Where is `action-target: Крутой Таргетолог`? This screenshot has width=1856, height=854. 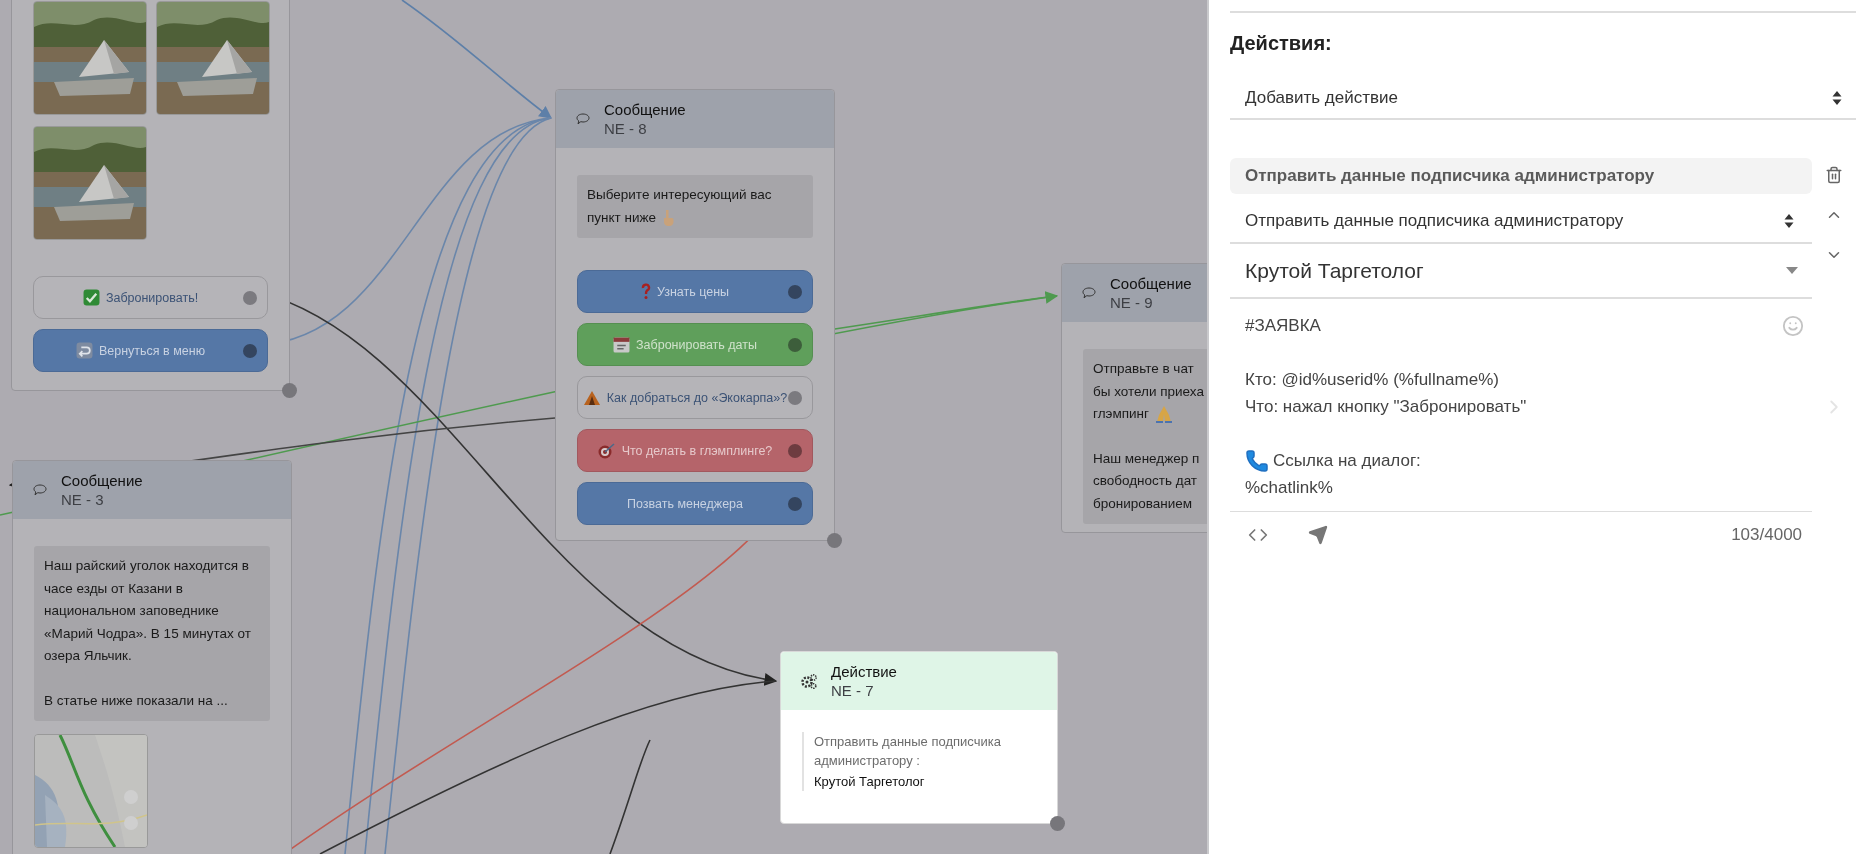
action-target: Крутой Таргетолог is located at coordinates (870, 782).